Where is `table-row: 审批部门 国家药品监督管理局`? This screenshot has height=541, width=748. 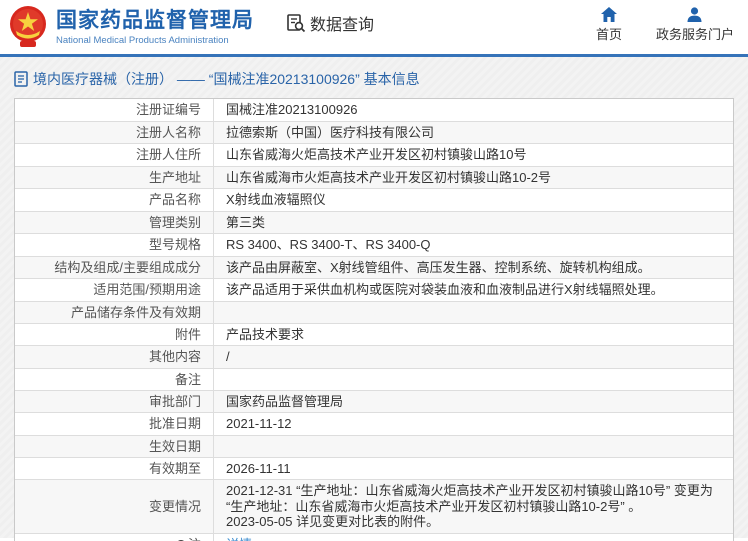 table-row: 审批部门 国家药品监督管理局 is located at coordinates (374, 401).